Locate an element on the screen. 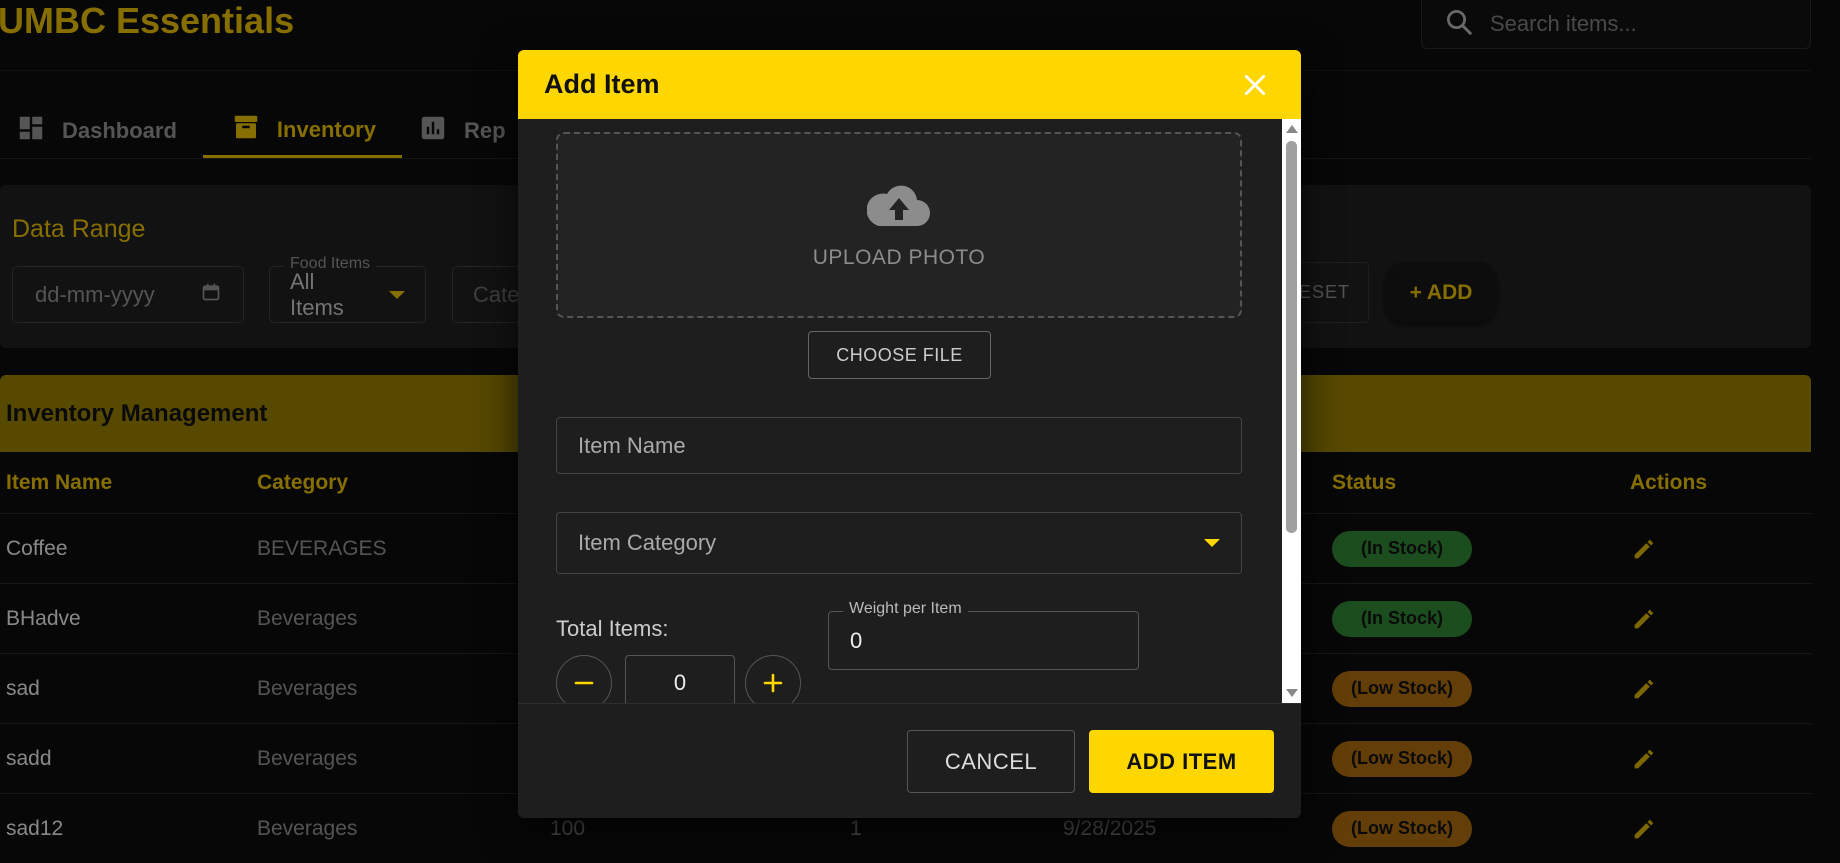 The height and width of the screenshot is (863, 1840). scroll-thumb is located at coordinates (1291, 337).